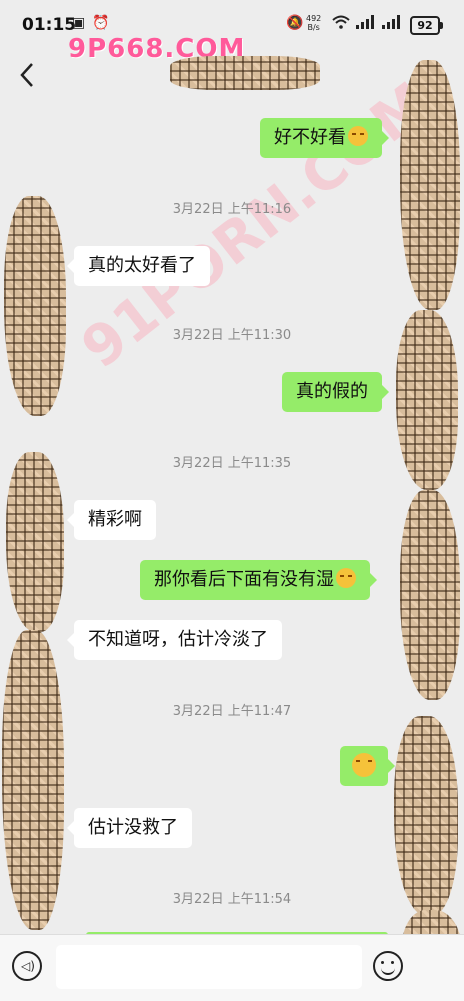 This screenshot has width=464, height=1001. Describe the element at coordinates (79, 23) in the screenshot. I see `notification-icon: ▣` at that location.